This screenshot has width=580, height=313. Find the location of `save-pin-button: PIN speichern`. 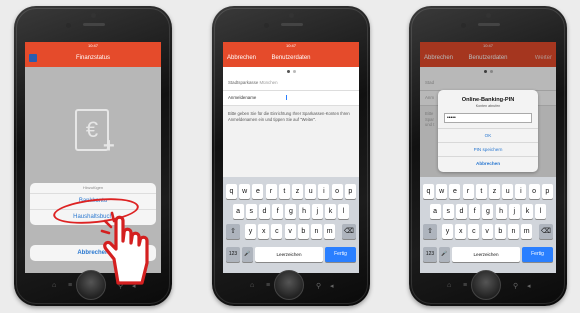

save-pin-button: PIN speichern is located at coordinates (488, 149).